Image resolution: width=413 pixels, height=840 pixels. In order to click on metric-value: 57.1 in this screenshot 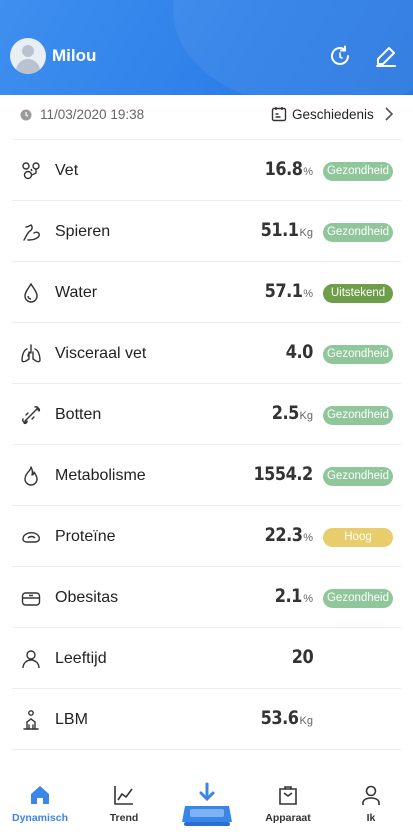, I will do `click(283, 291)`.